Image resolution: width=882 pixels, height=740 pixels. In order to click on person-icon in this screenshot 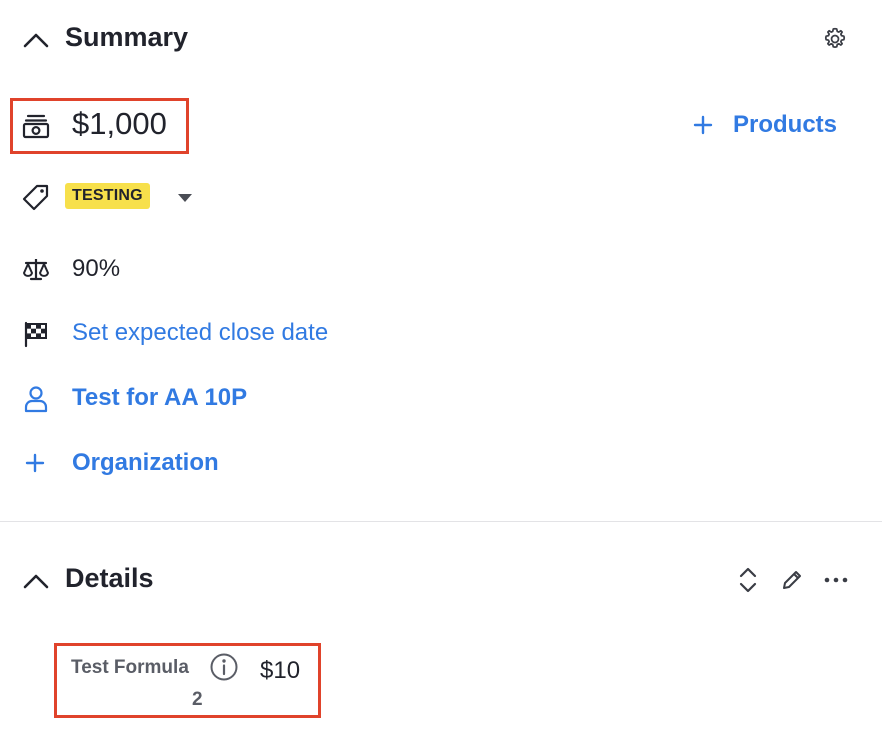, I will do `click(36, 399)`.